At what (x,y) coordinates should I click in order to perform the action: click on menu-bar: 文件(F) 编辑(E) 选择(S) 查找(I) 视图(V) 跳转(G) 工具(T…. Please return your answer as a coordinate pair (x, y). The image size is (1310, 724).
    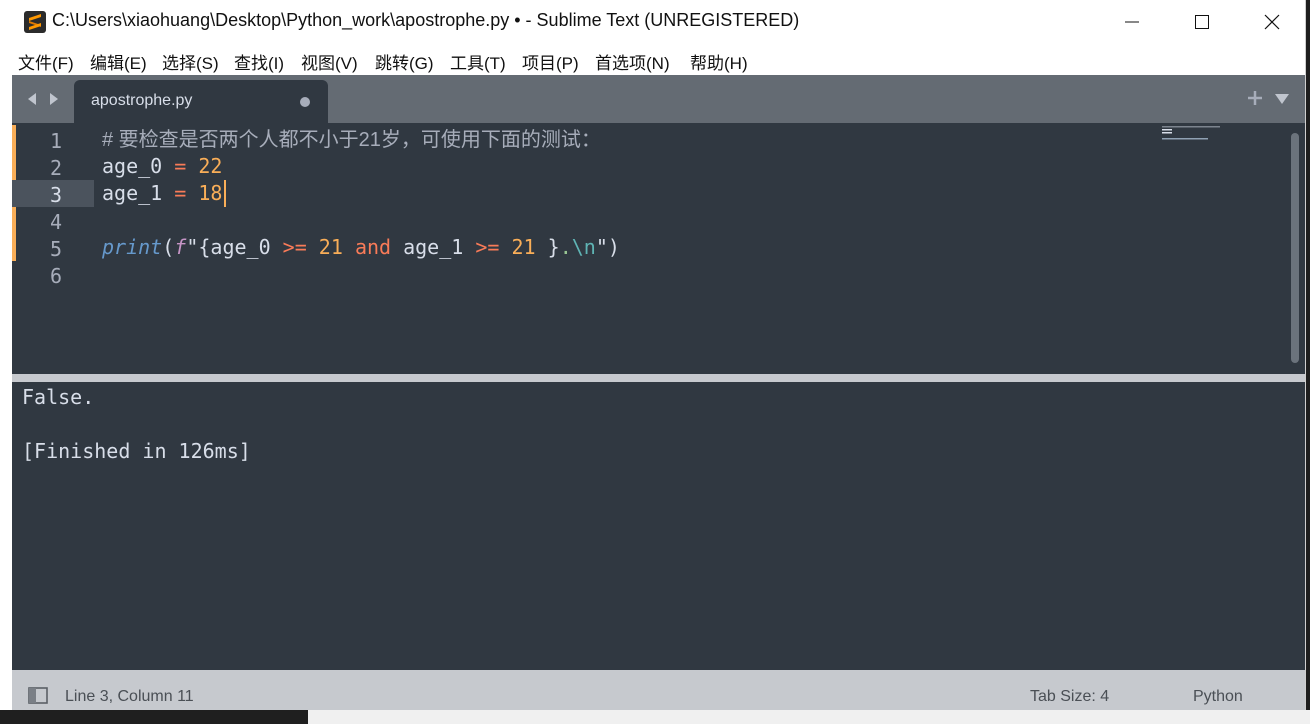
    Looking at the image, I should click on (652, 59).